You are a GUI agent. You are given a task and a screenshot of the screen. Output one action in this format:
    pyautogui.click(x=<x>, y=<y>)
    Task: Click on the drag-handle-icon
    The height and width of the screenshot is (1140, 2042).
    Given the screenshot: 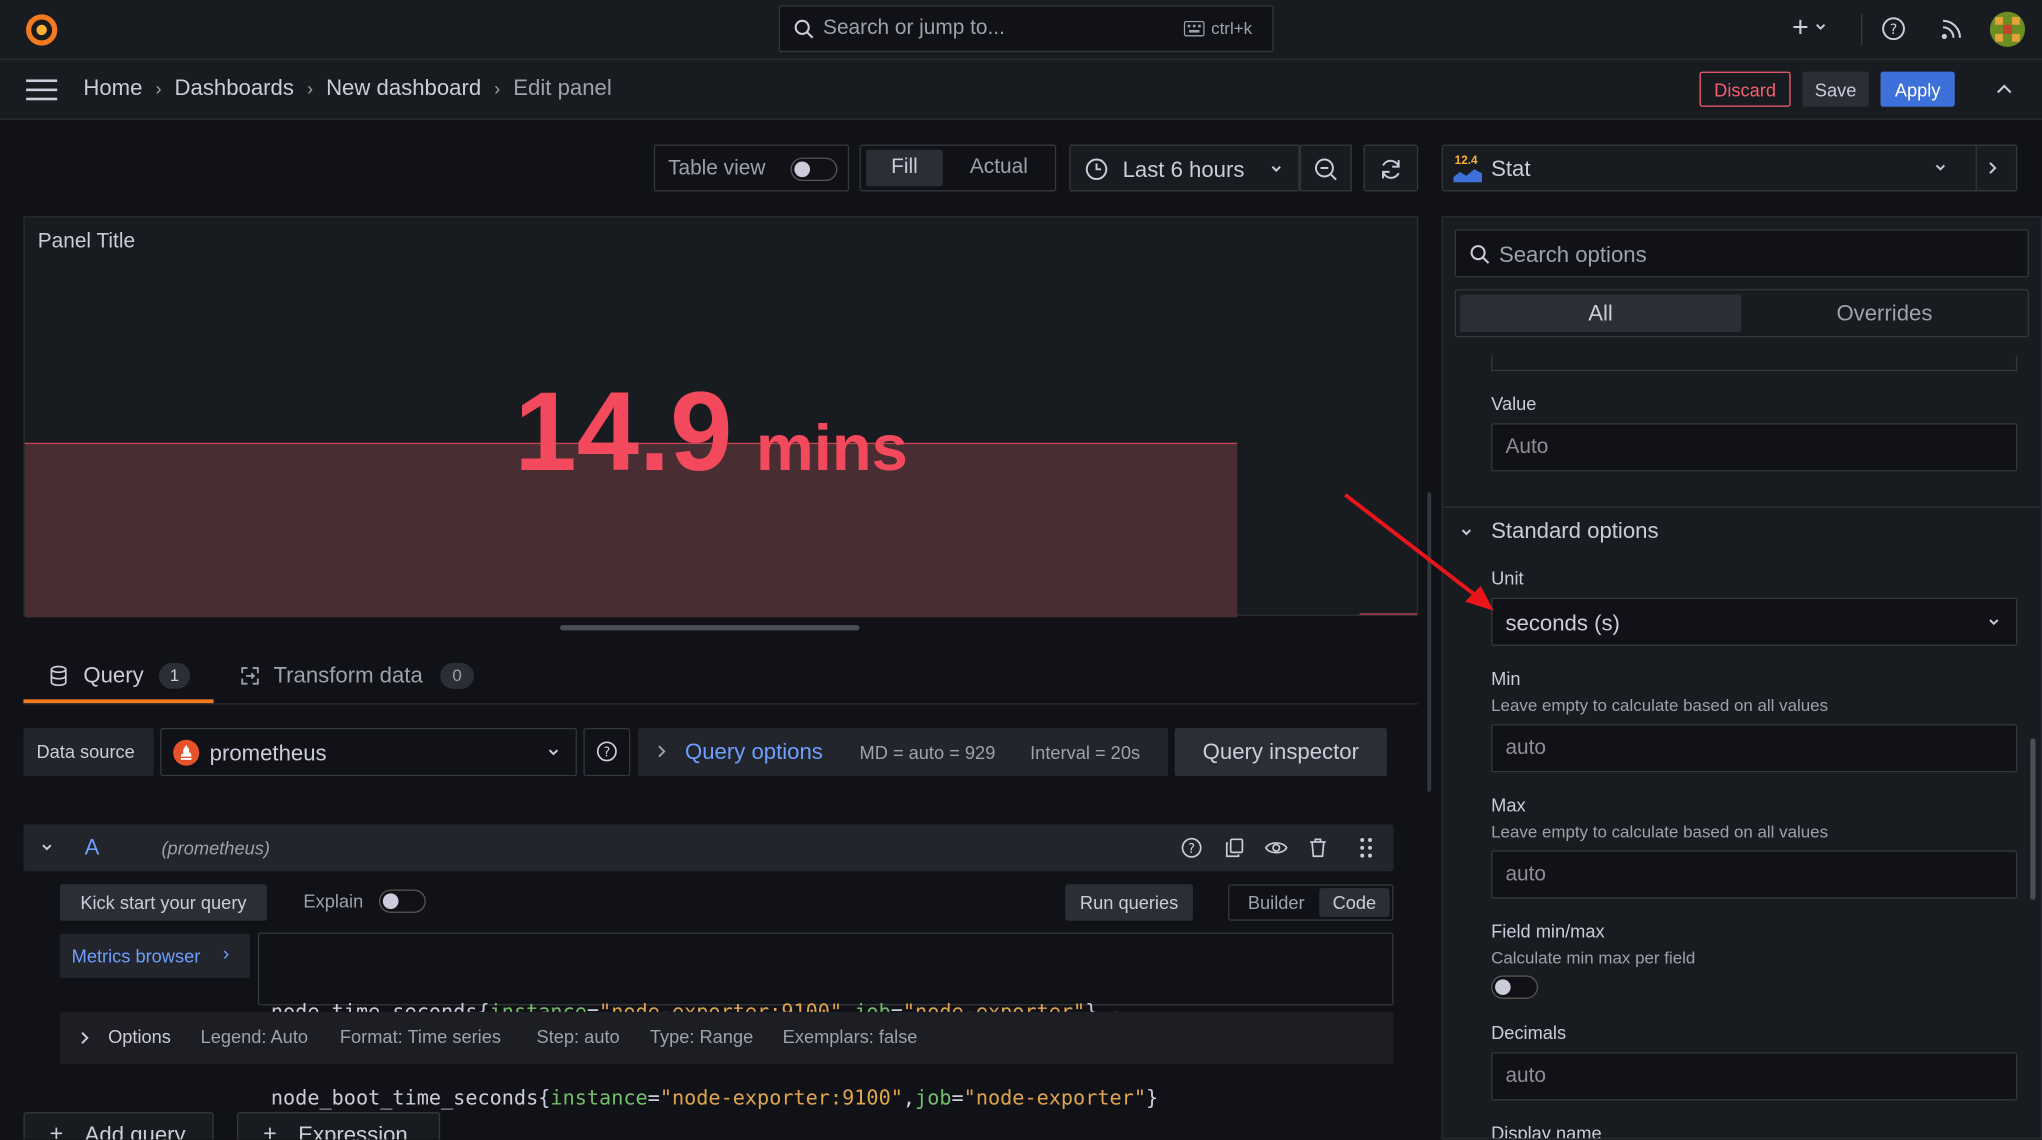 What is the action you would take?
    pyautogui.click(x=1366, y=847)
    